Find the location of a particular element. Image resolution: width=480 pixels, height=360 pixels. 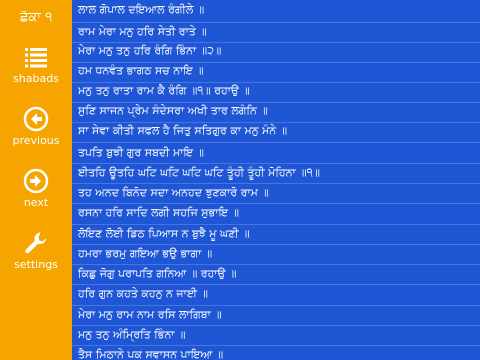

settings-button: settings is located at coordinates (36, 251).